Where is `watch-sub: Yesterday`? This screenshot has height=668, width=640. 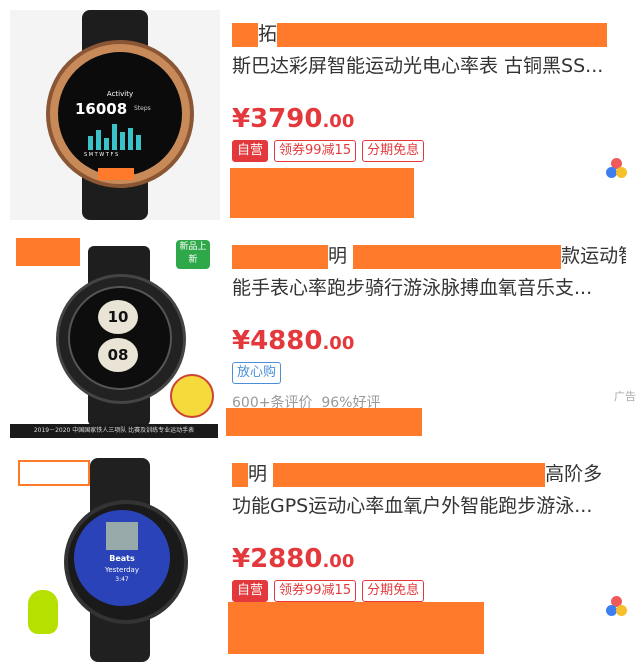
watch-sub: Yesterday is located at coordinates (122, 570).